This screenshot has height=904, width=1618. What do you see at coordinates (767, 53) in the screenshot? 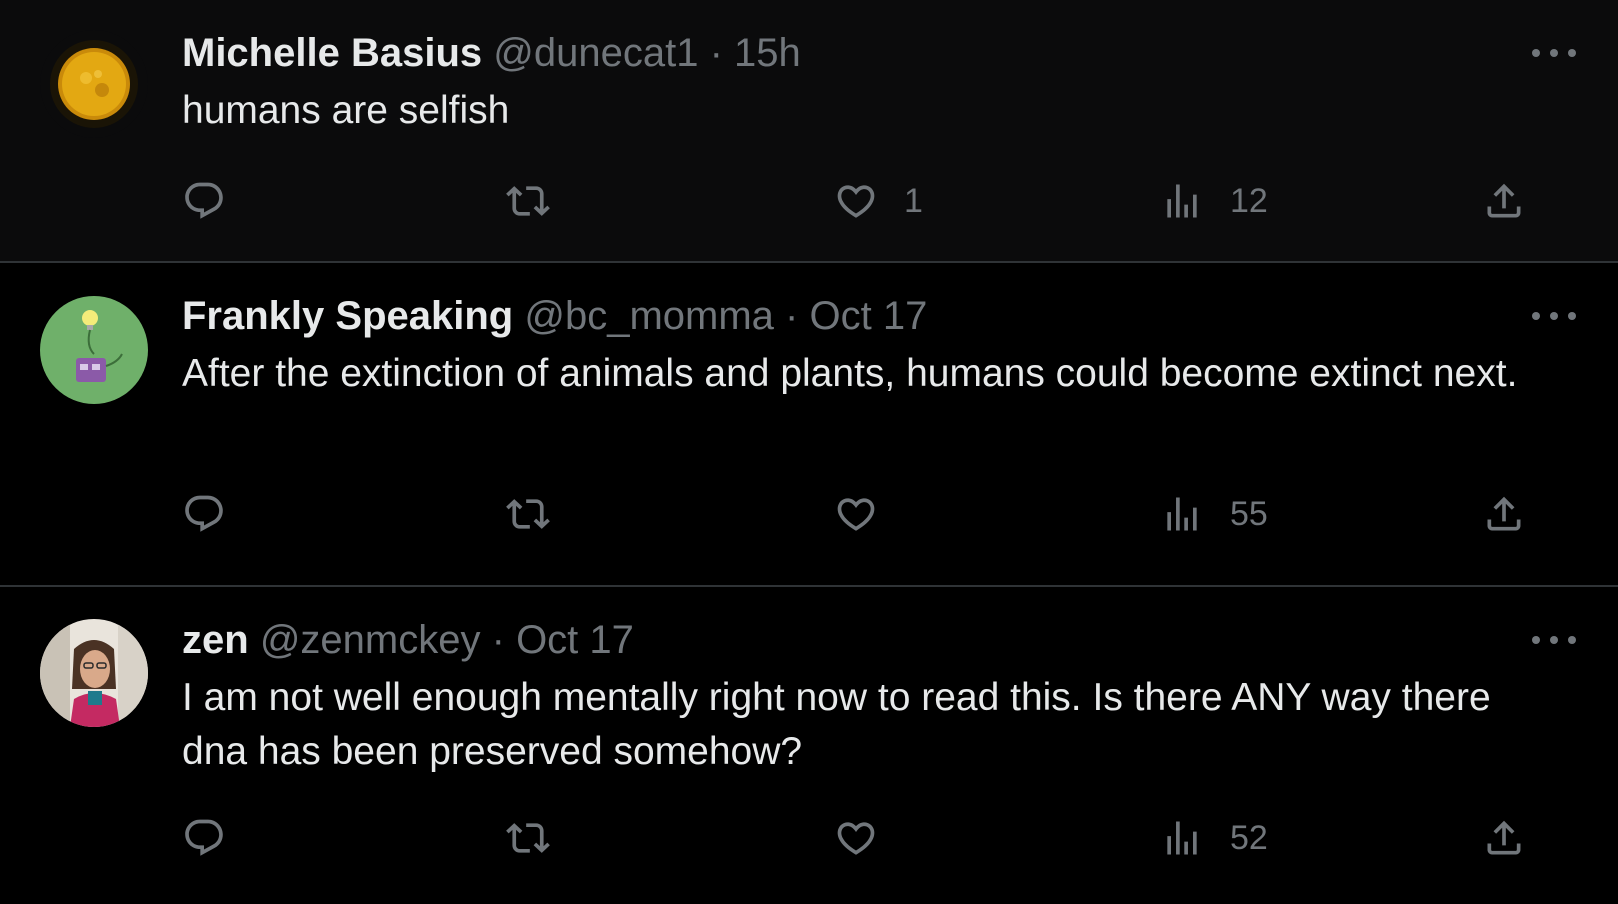
I see `timestamp: 15h` at bounding box center [767, 53].